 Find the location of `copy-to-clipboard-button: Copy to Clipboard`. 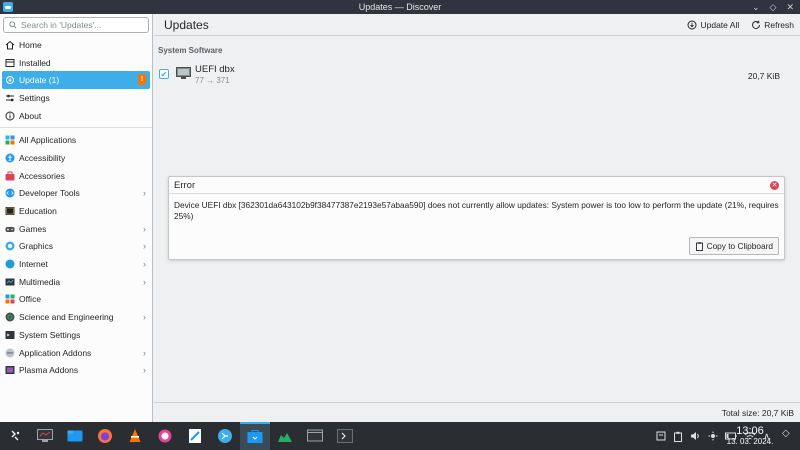

copy-to-clipboard-button: Copy to Clipboard is located at coordinates (733, 246).